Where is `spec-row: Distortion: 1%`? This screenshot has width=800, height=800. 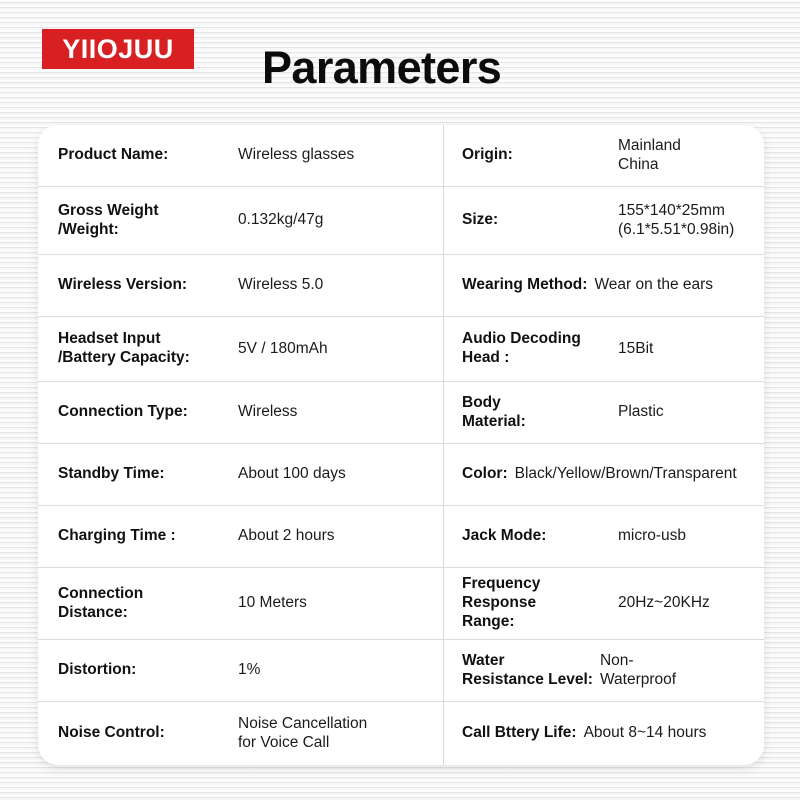
spec-row: Distortion: 1% is located at coordinates (240, 671).